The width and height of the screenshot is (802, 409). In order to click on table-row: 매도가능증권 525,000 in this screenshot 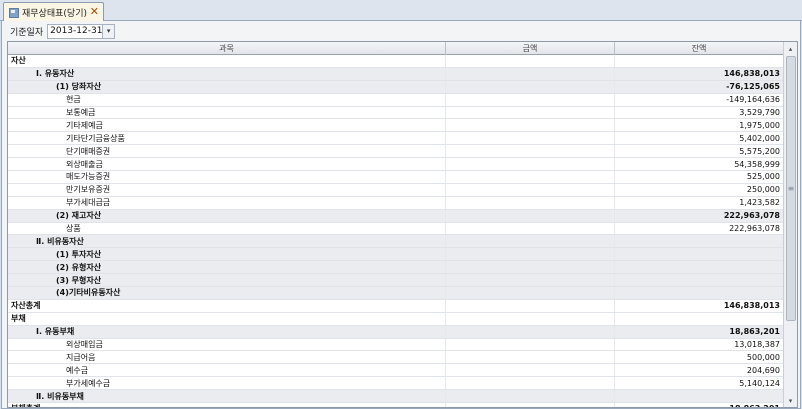, I will do `click(396, 177)`.